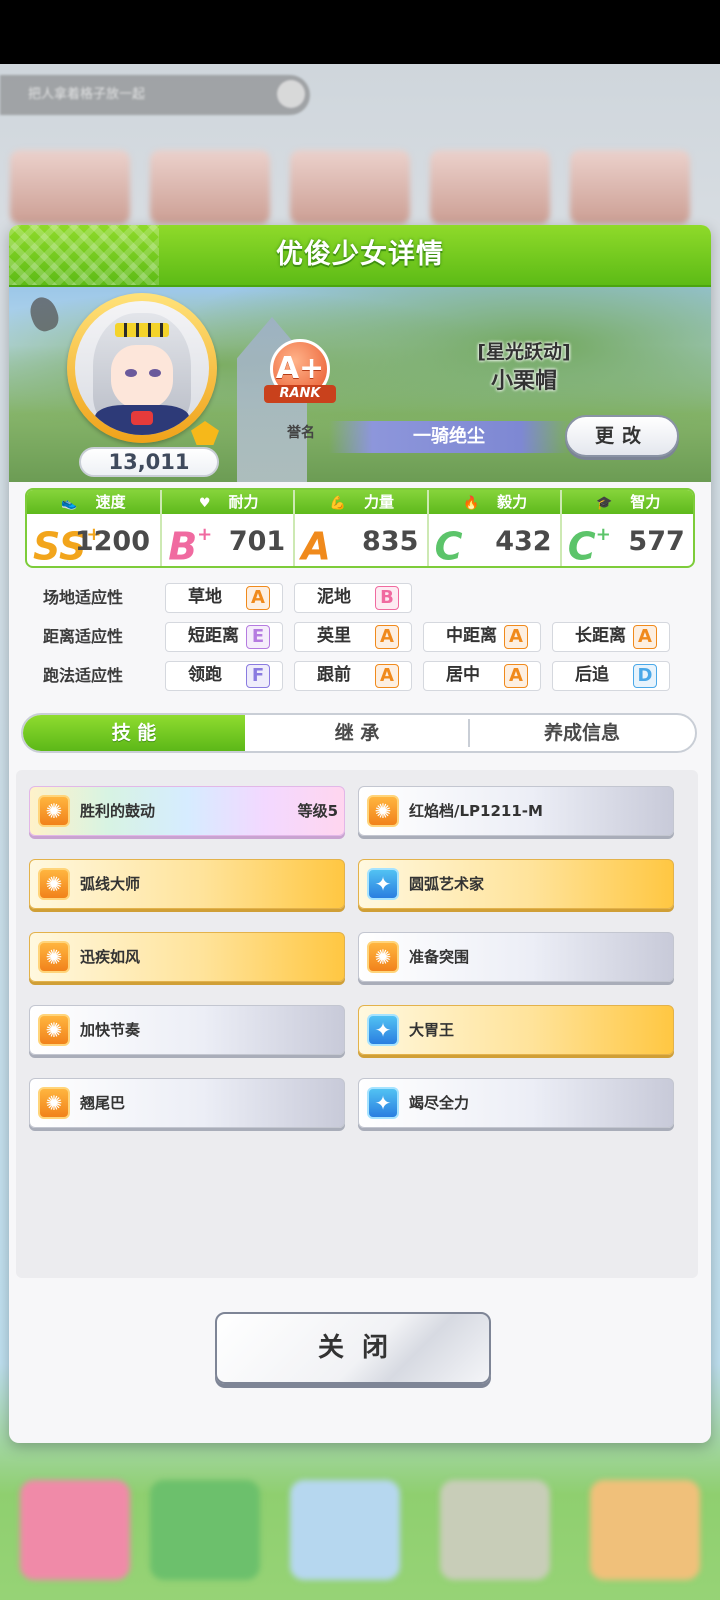 Image resolution: width=720 pixels, height=1600 pixels. I want to click on tab-1: 继 承, so click(357, 733).